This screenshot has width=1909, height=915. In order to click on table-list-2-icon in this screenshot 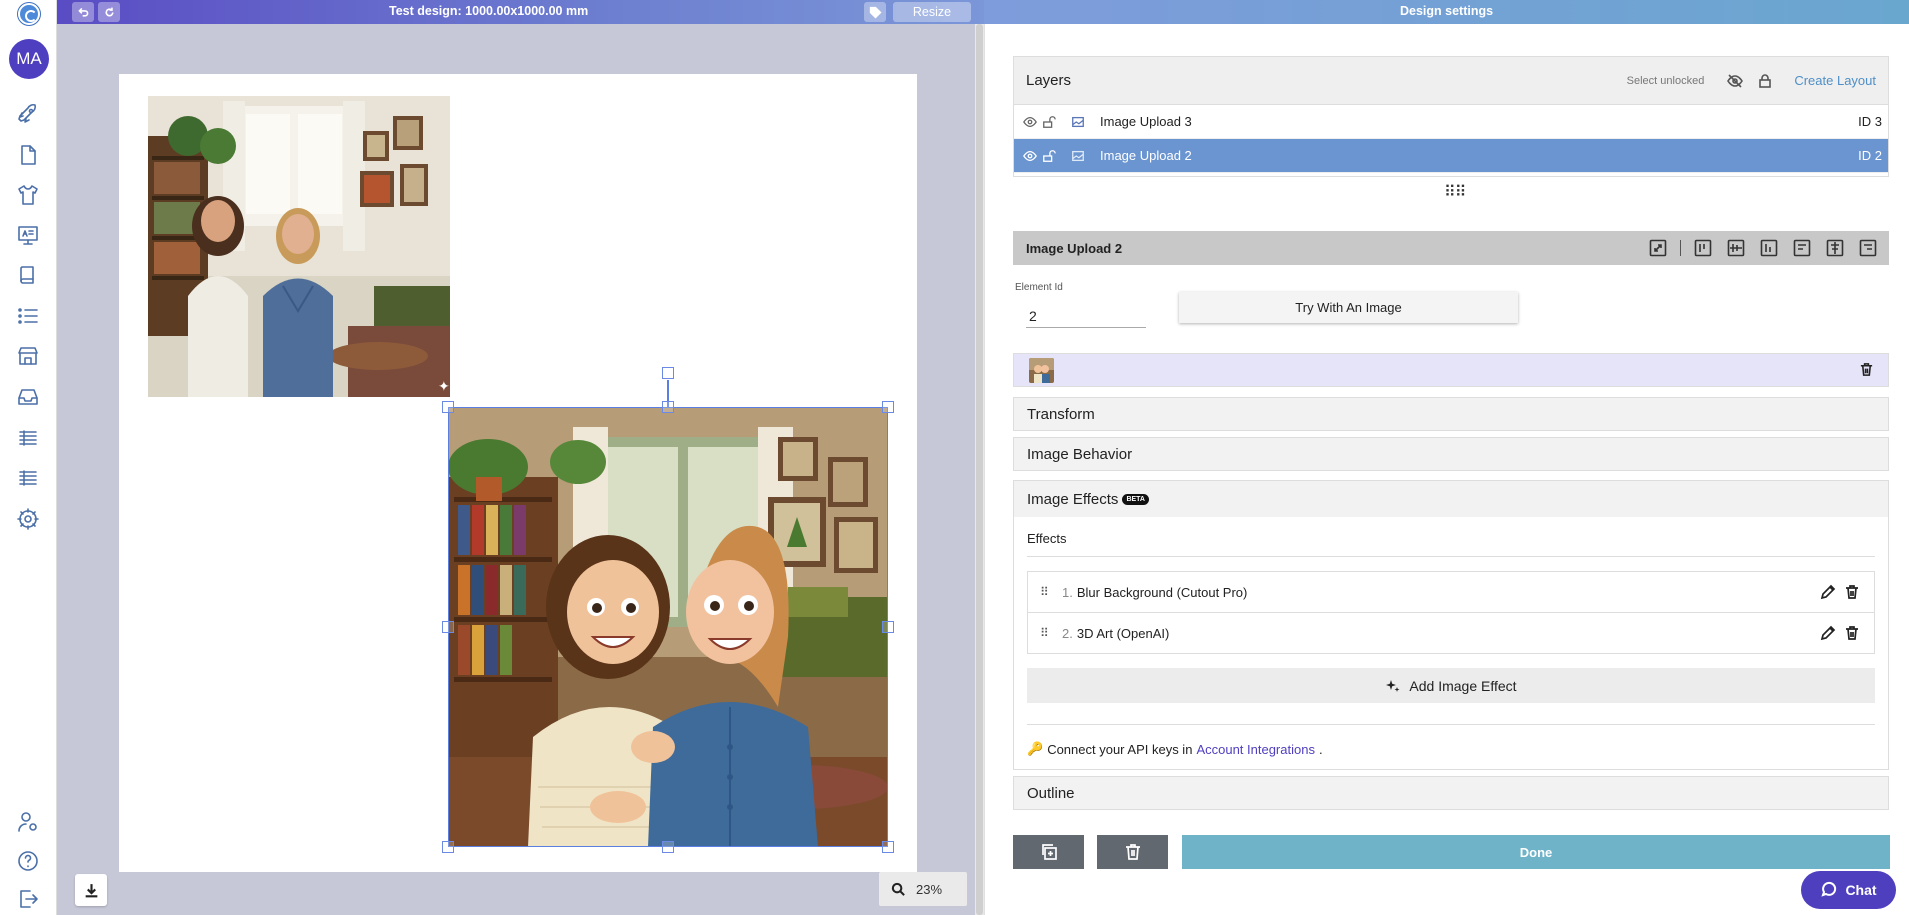, I will do `click(28, 478)`.